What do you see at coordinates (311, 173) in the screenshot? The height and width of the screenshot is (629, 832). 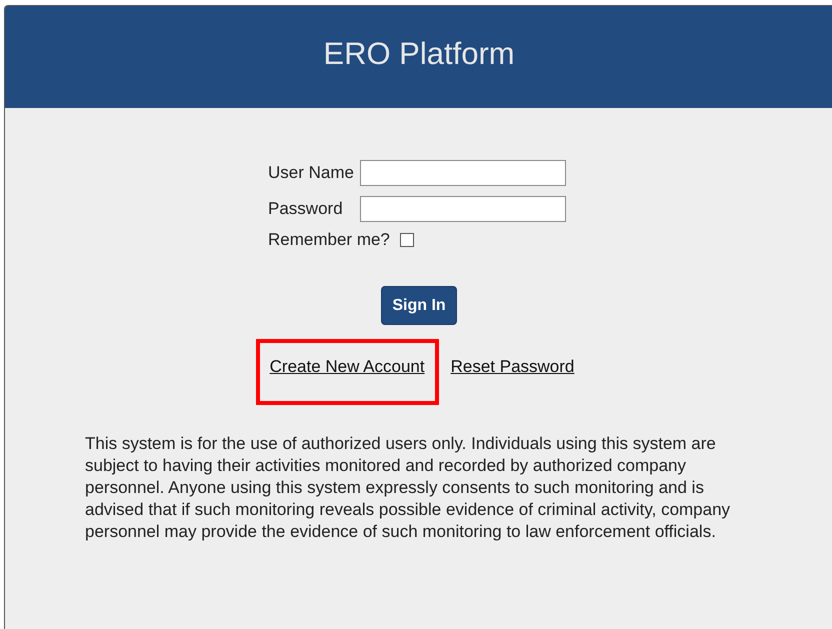 I see `field-label: User Name` at bounding box center [311, 173].